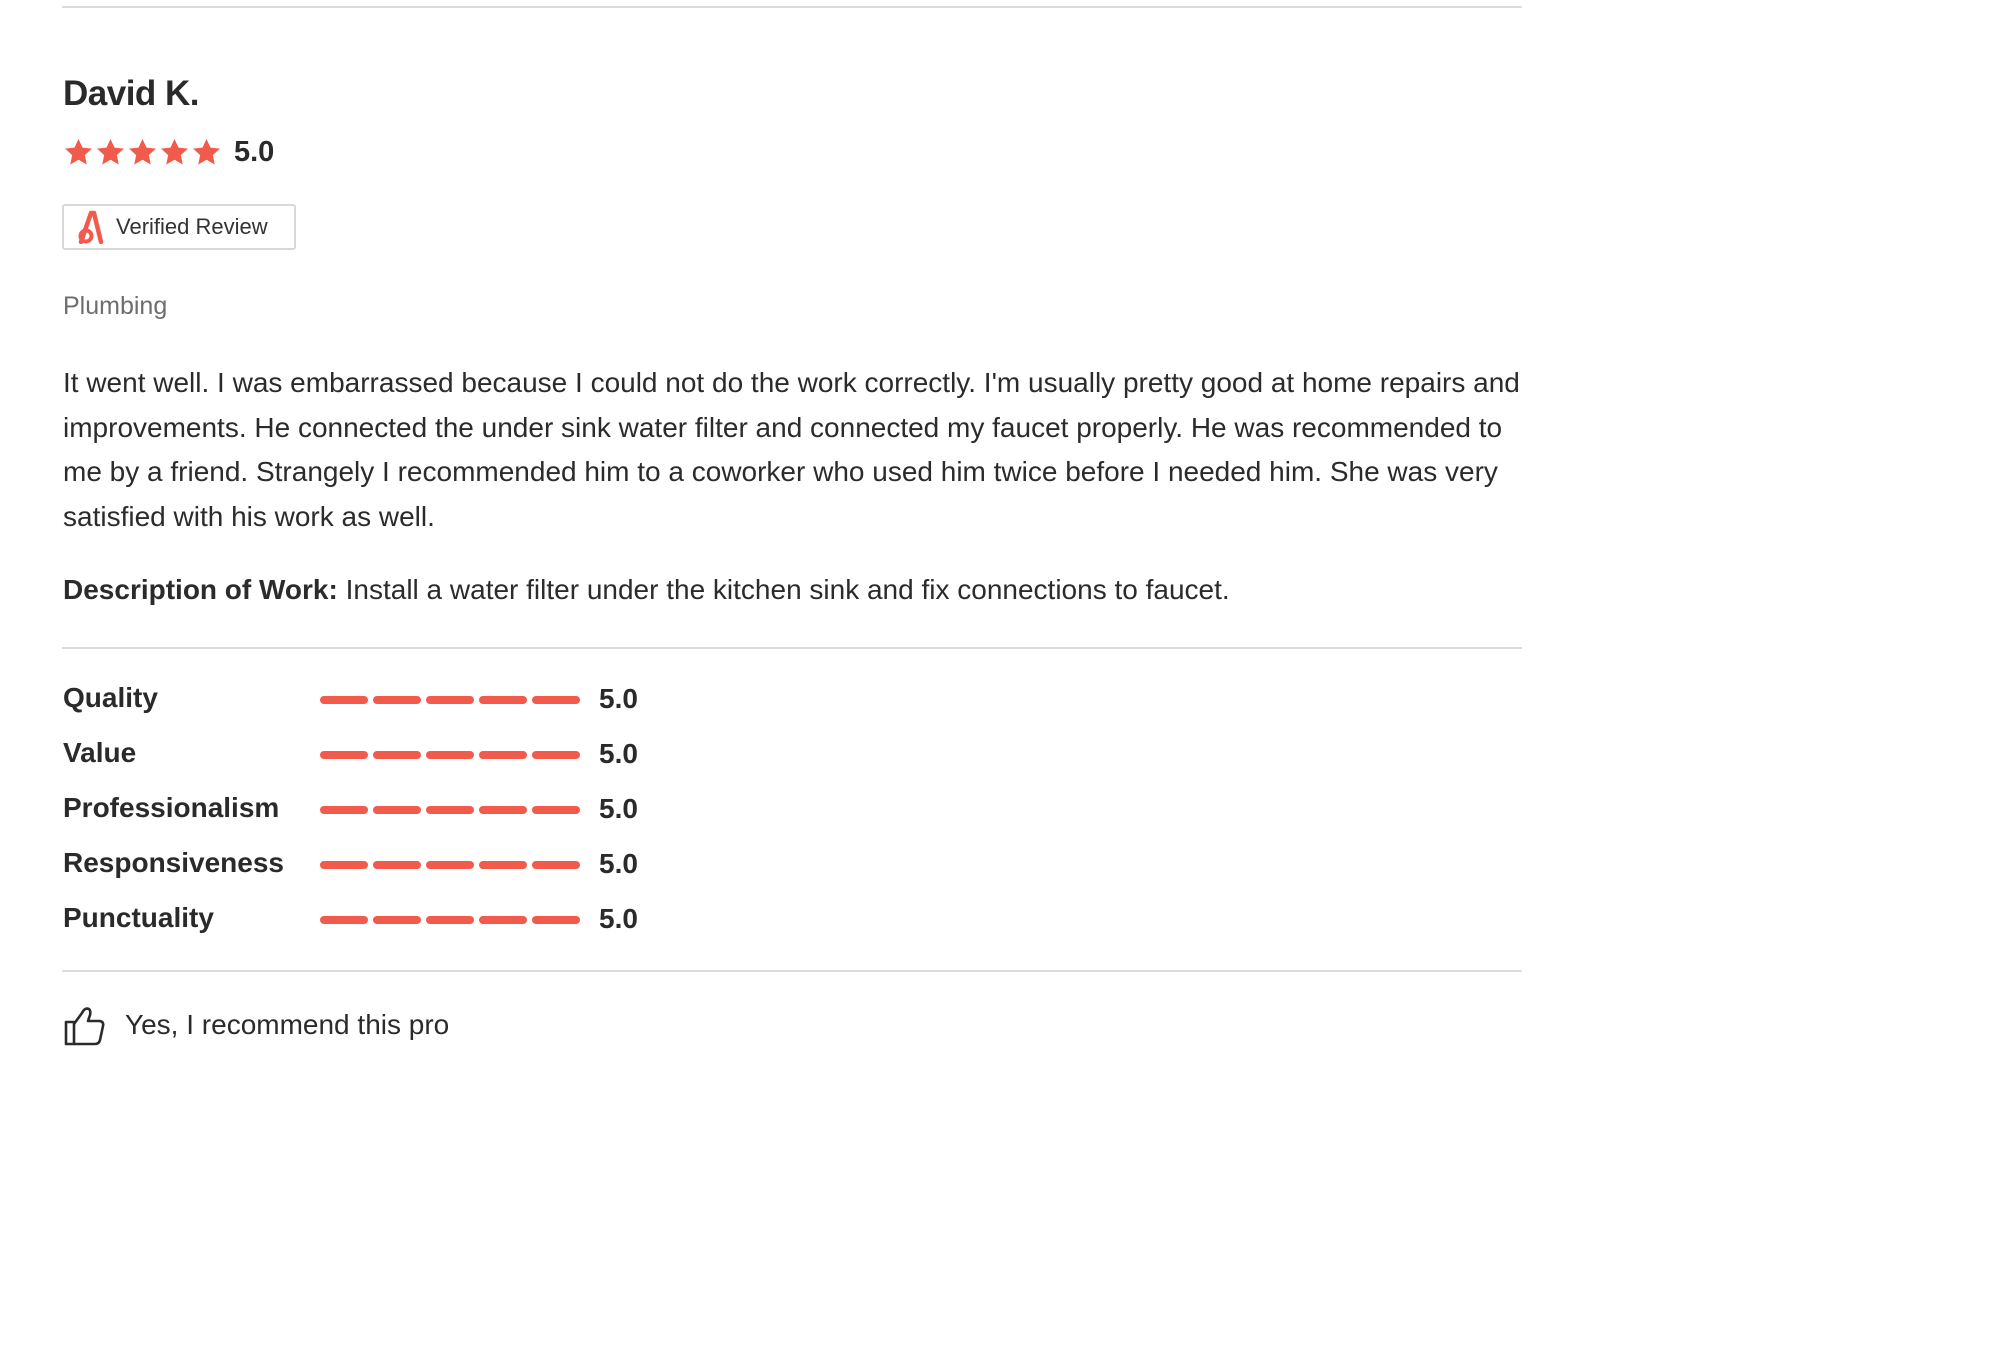 The width and height of the screenshot is (1996, 1372). I want to click on reviewer-name: David K., so click(131, 93).